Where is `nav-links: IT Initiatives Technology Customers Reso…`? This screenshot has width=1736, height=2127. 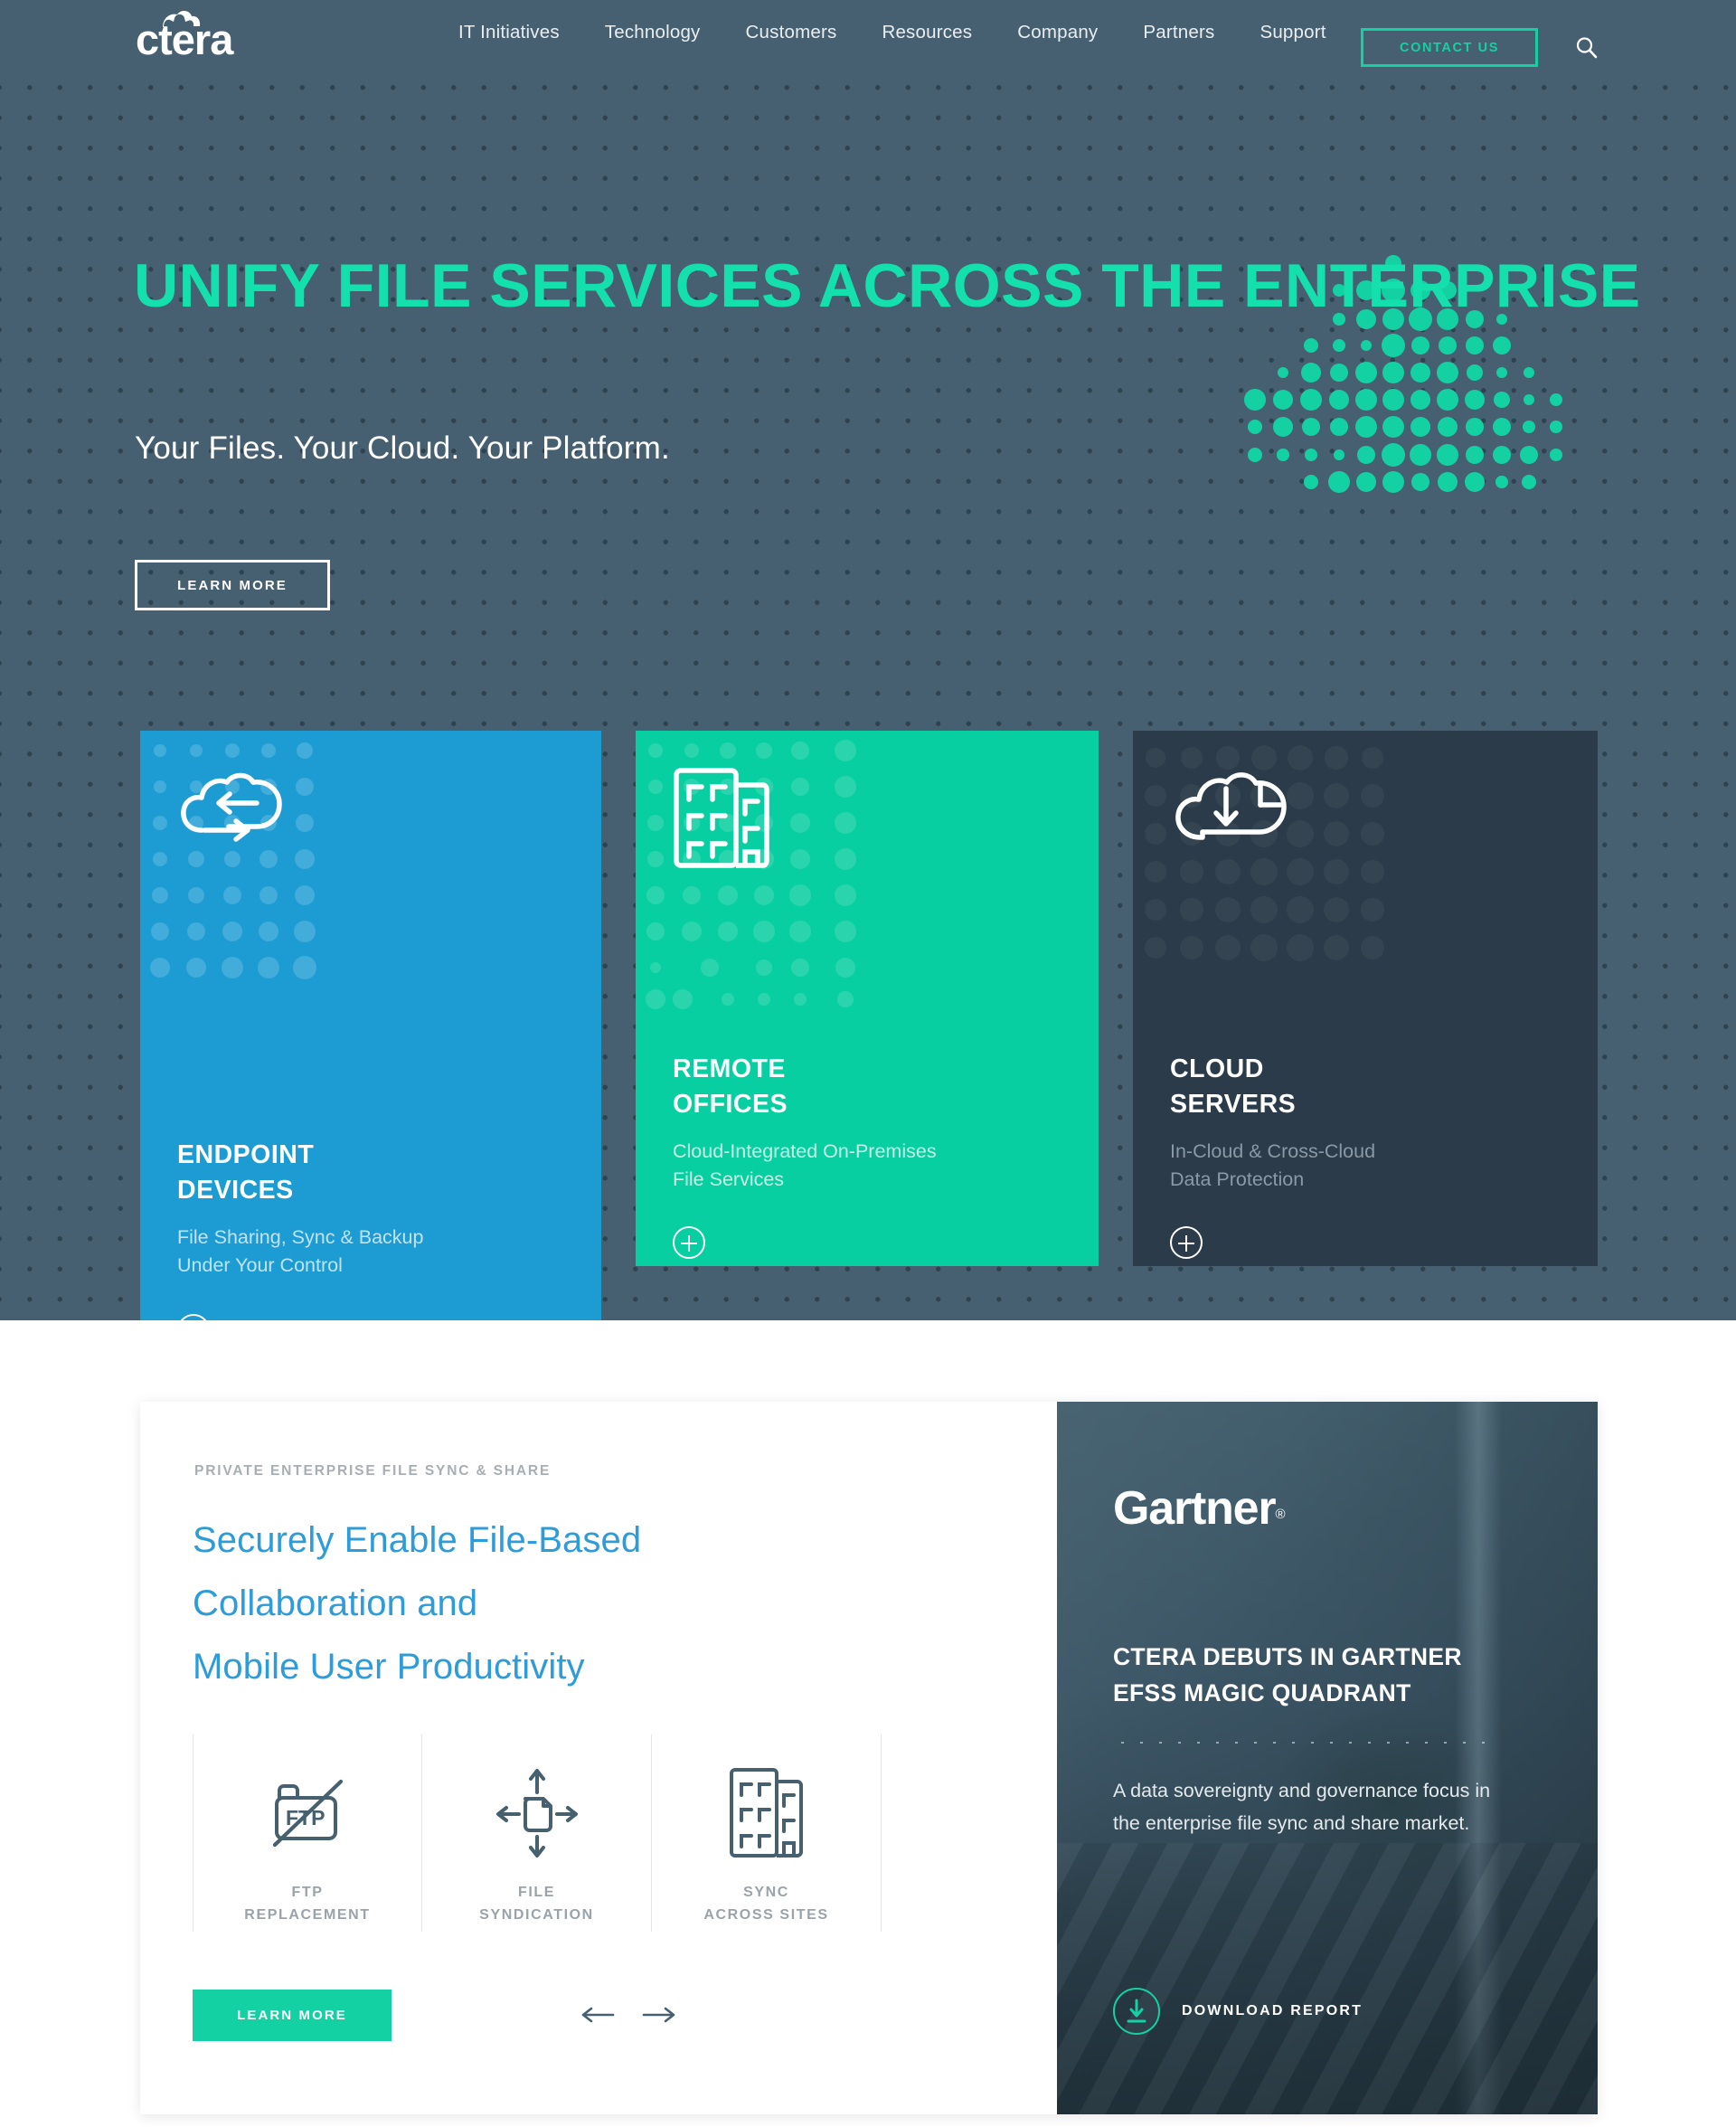 nav-links: IT Initiatives Technology Customers Reso… is located at coordinates (893, 32).